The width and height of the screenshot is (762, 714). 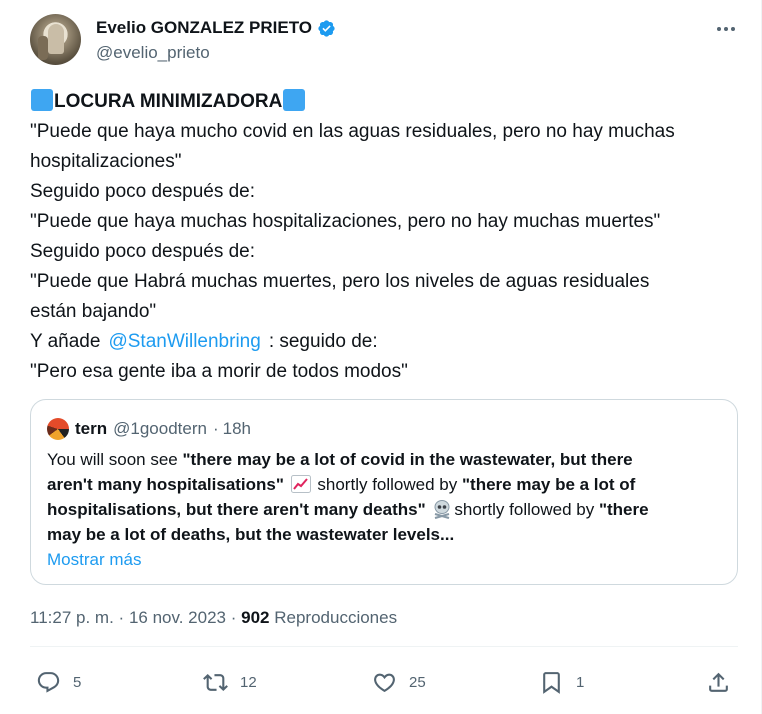 What do you see at coordinates (91, 429) in the screenshot?
I see `quoted-author-name: tern` at bounding box center [91, 429].